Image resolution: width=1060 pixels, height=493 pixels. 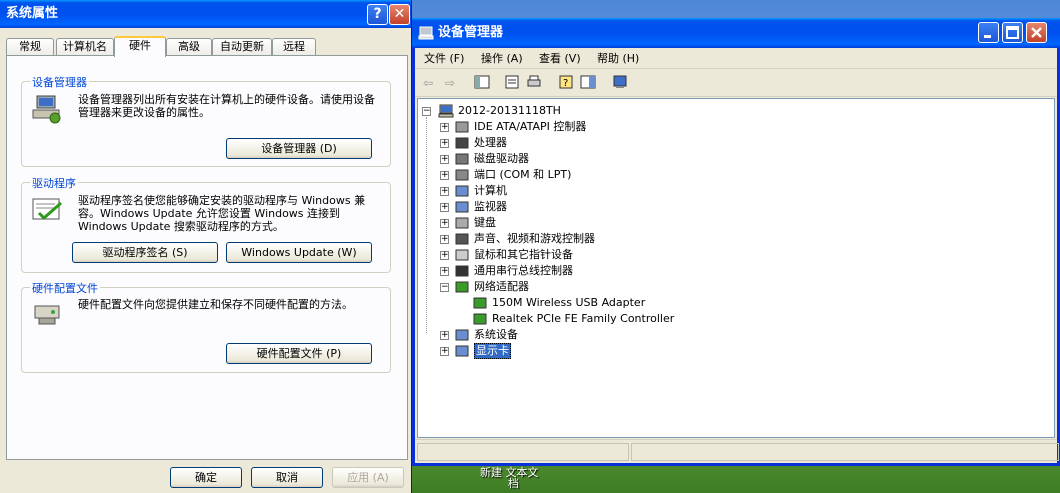 I want to click on tab-automatic-updates: 自动更新, so click(x=242, y=47).